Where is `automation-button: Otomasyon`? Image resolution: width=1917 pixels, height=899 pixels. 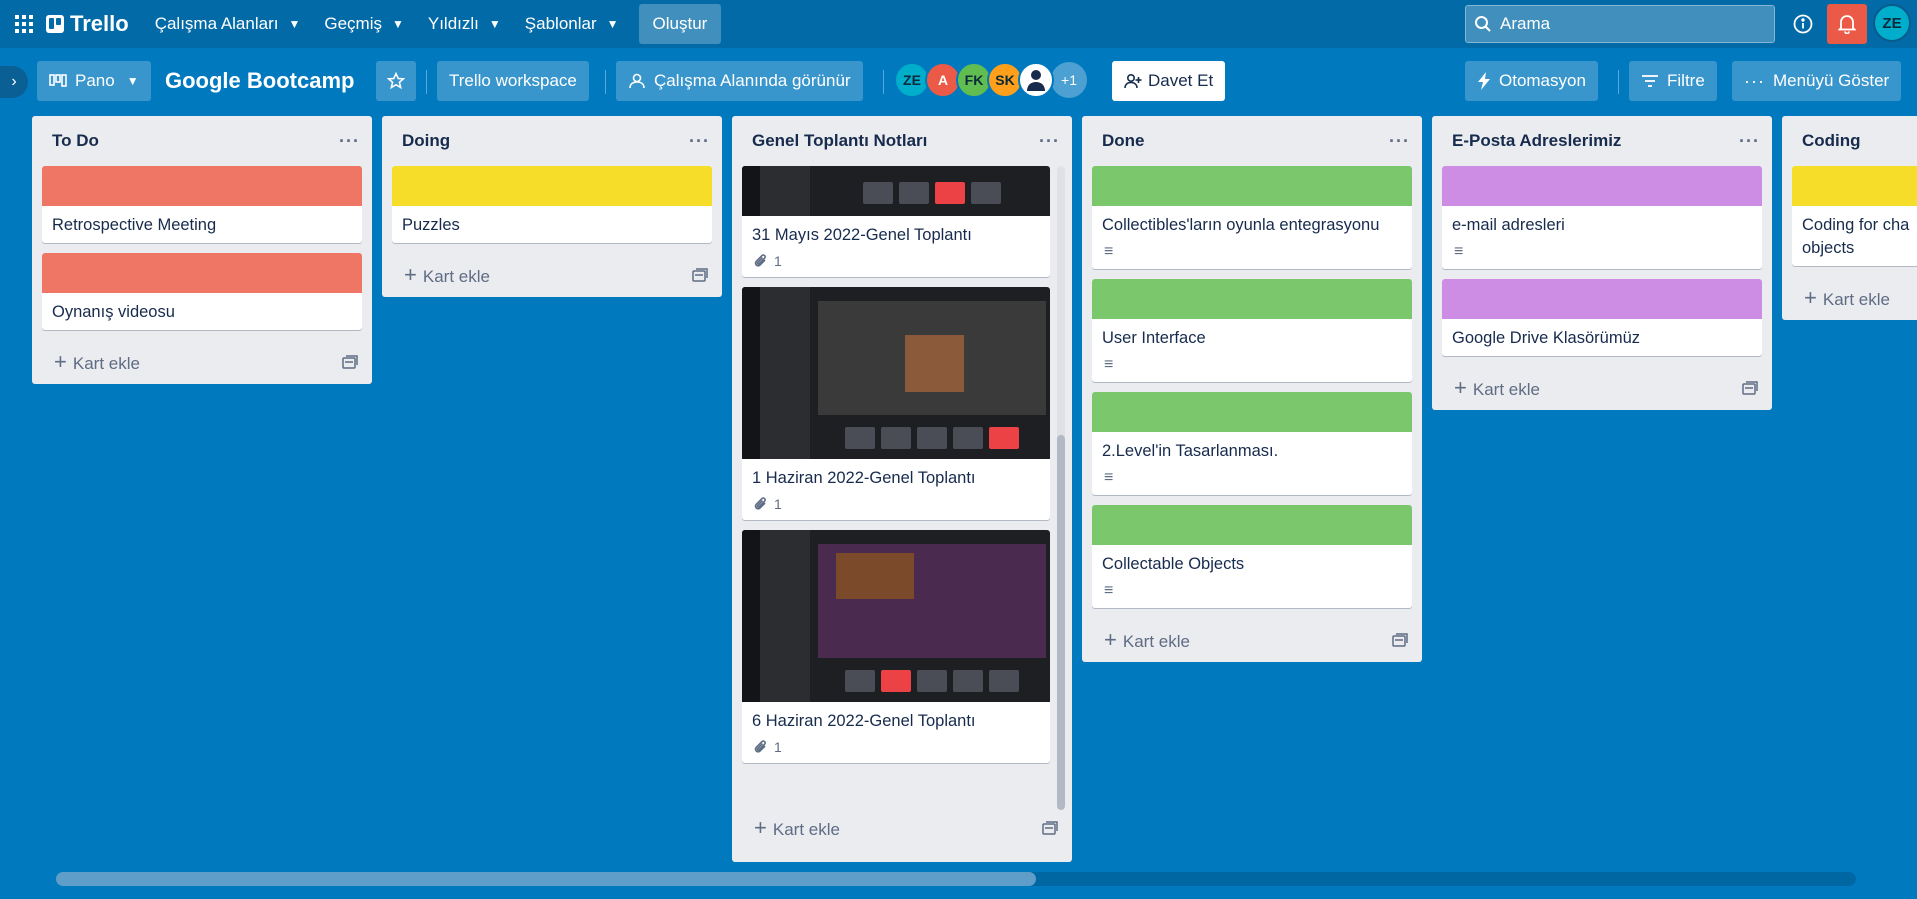 automation-button: Otomasyon is located at coordinates (1531, 81).